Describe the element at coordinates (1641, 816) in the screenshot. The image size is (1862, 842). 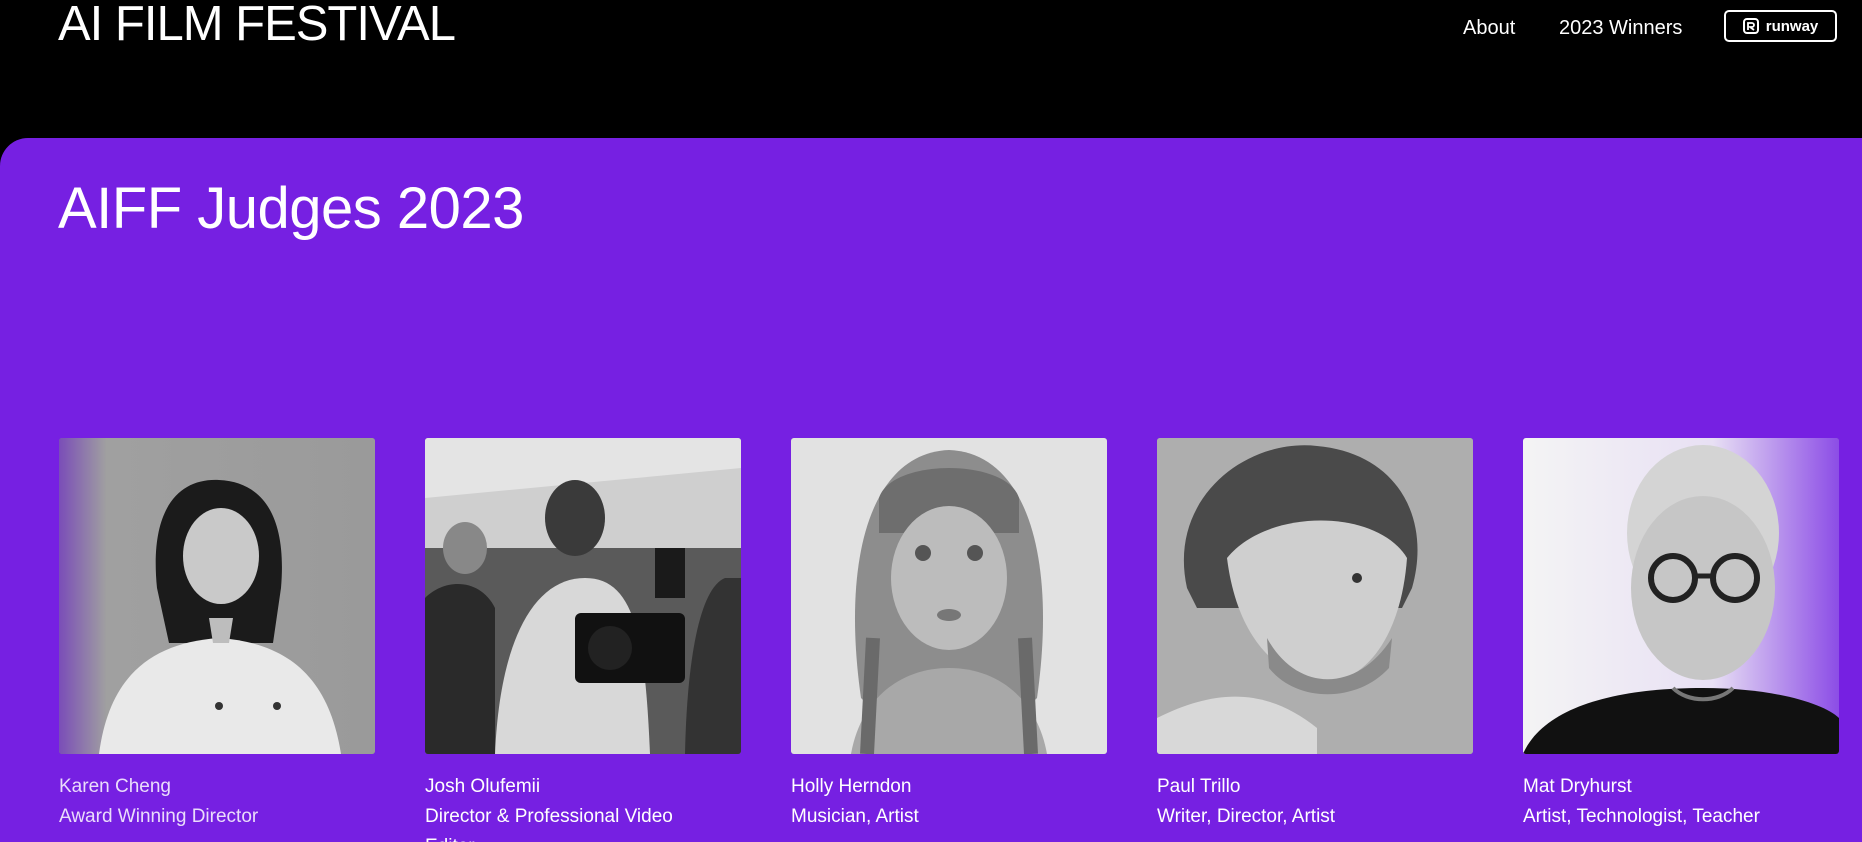
I see `judge-role: Artist, Technologist, Teacher` at that location.